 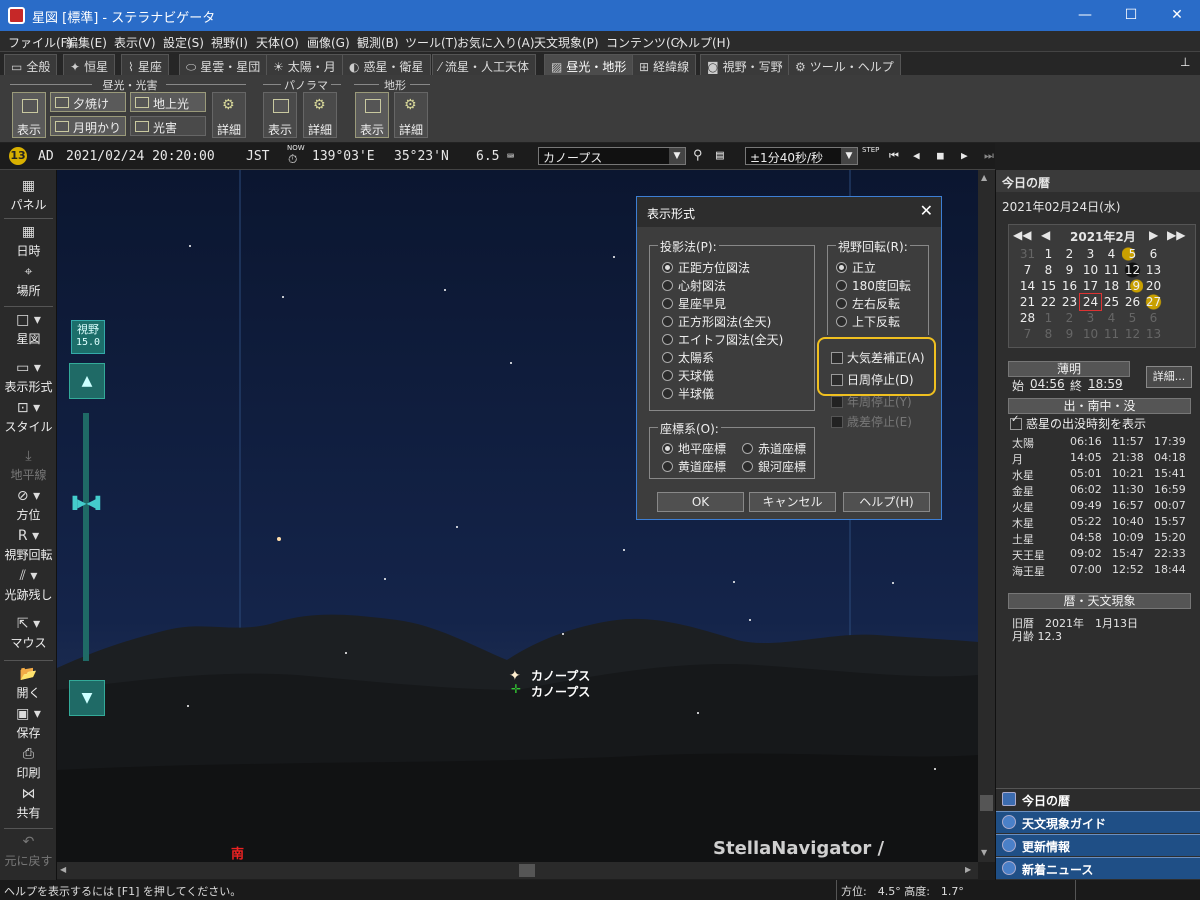 I want to click on scroll-up-icon: ▲, so click(x=984, y=177).